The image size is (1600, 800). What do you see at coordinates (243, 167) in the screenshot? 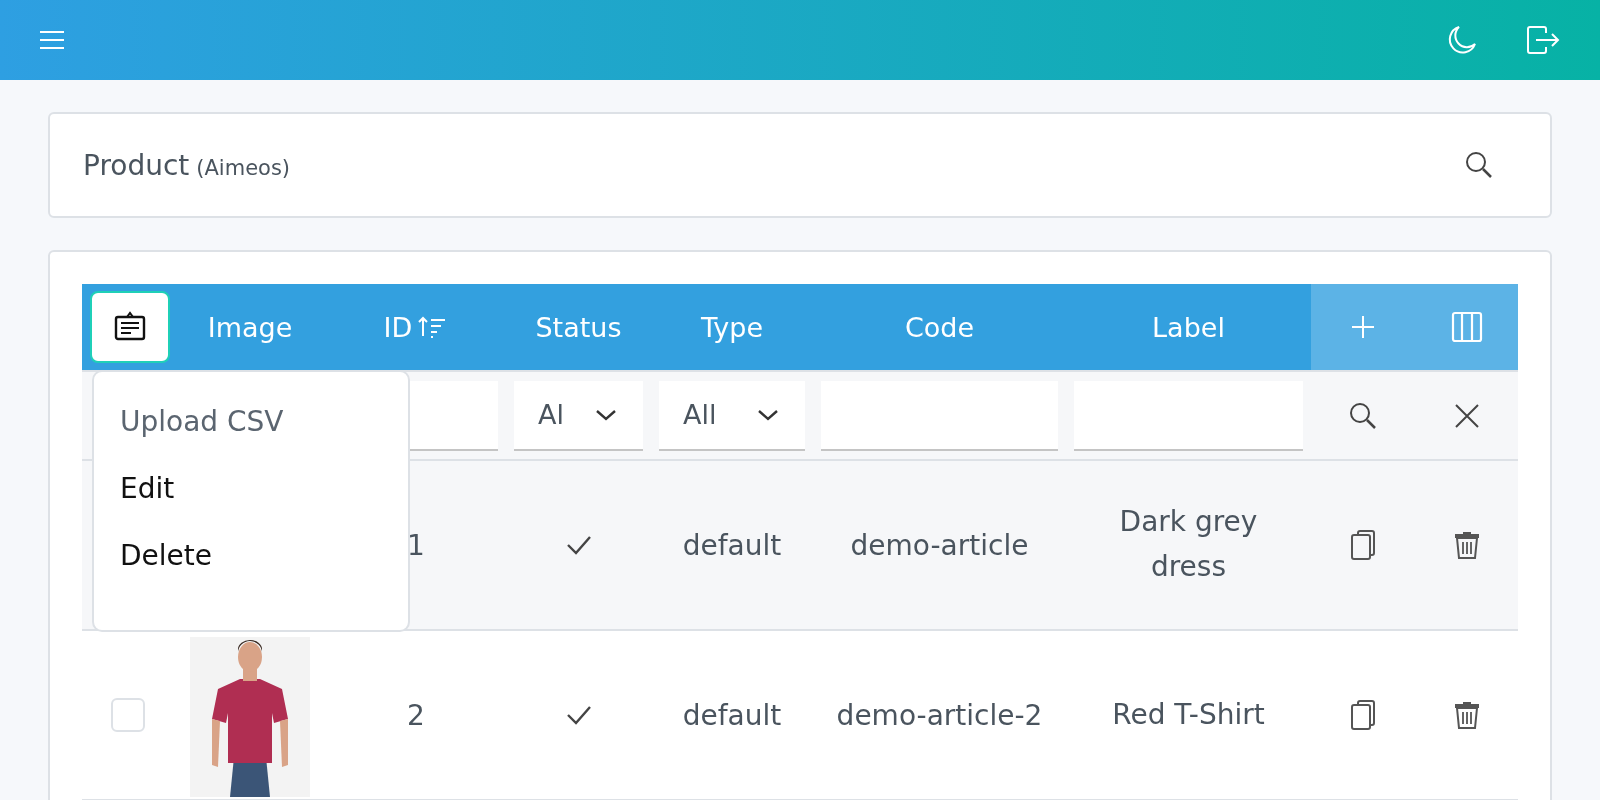
I see `panel-subtitle: (Aimeos)` at bounding box center [243, 167].